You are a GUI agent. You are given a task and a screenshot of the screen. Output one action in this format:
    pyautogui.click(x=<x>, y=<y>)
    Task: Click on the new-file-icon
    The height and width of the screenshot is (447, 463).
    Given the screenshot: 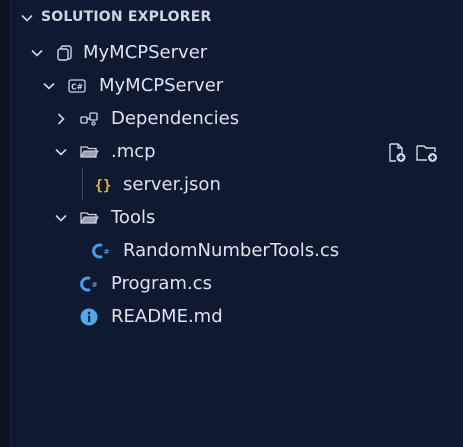 What is the action you would take?
    pyautogui.click(x=397, y=152)
    